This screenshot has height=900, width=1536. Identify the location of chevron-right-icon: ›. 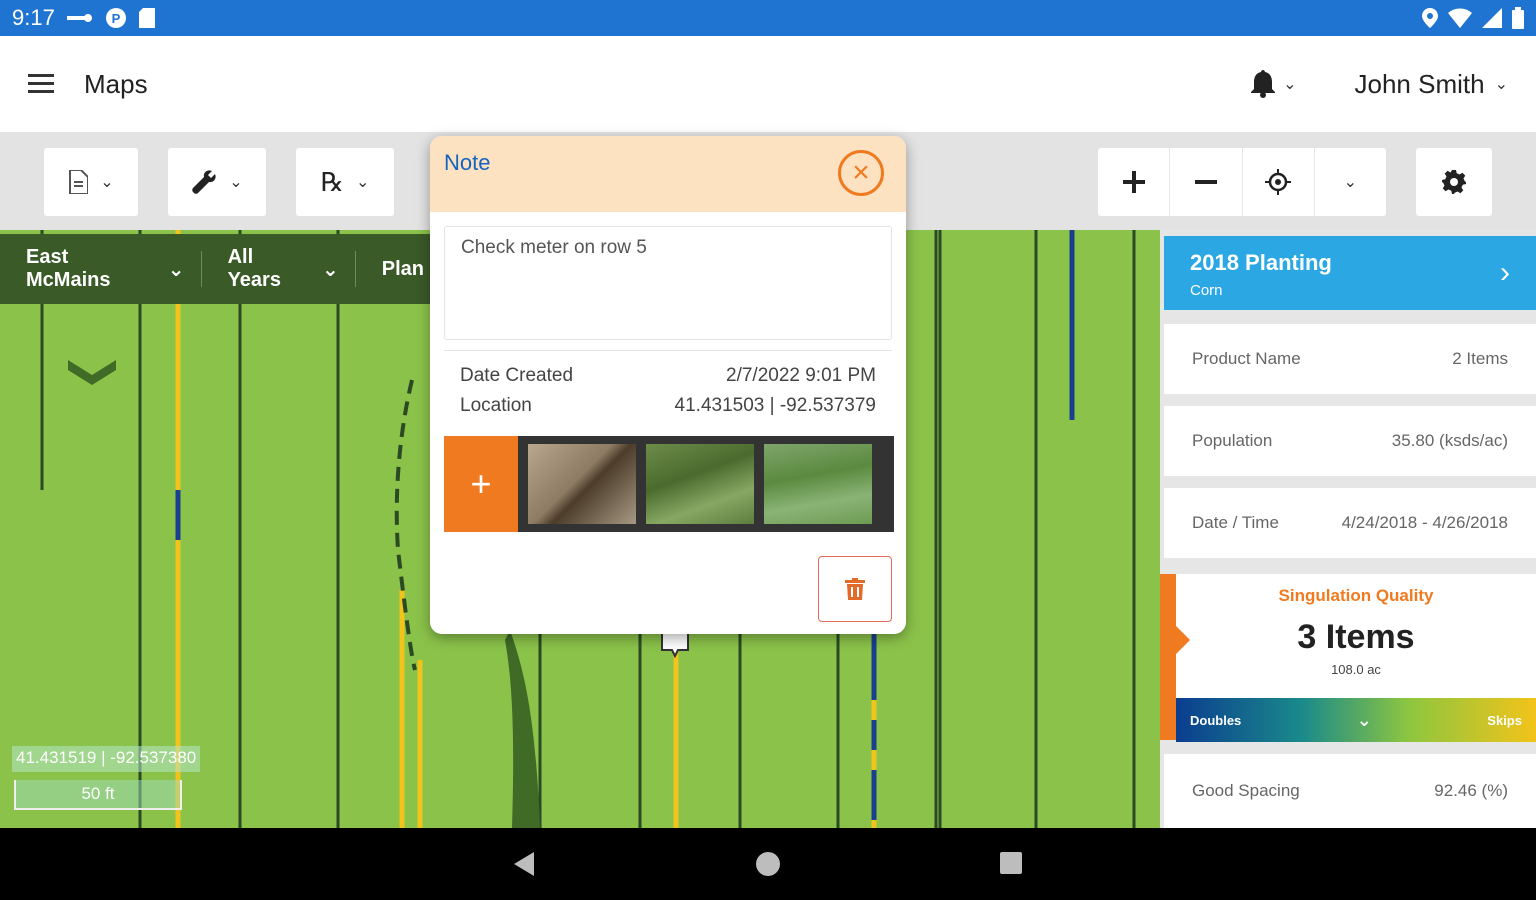
(1505, 272).